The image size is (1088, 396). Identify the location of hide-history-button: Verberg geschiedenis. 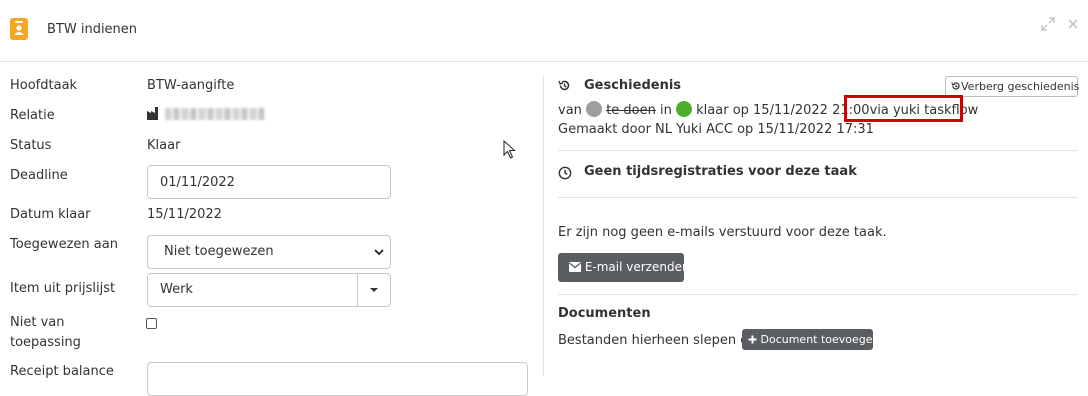
(1012, 86).